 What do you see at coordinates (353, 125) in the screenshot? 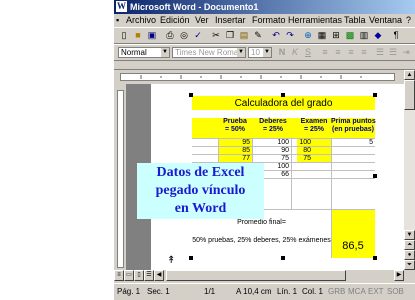
I see `header-prima: Prima puntos (en pruebas)` at bounding box center [353, 125].